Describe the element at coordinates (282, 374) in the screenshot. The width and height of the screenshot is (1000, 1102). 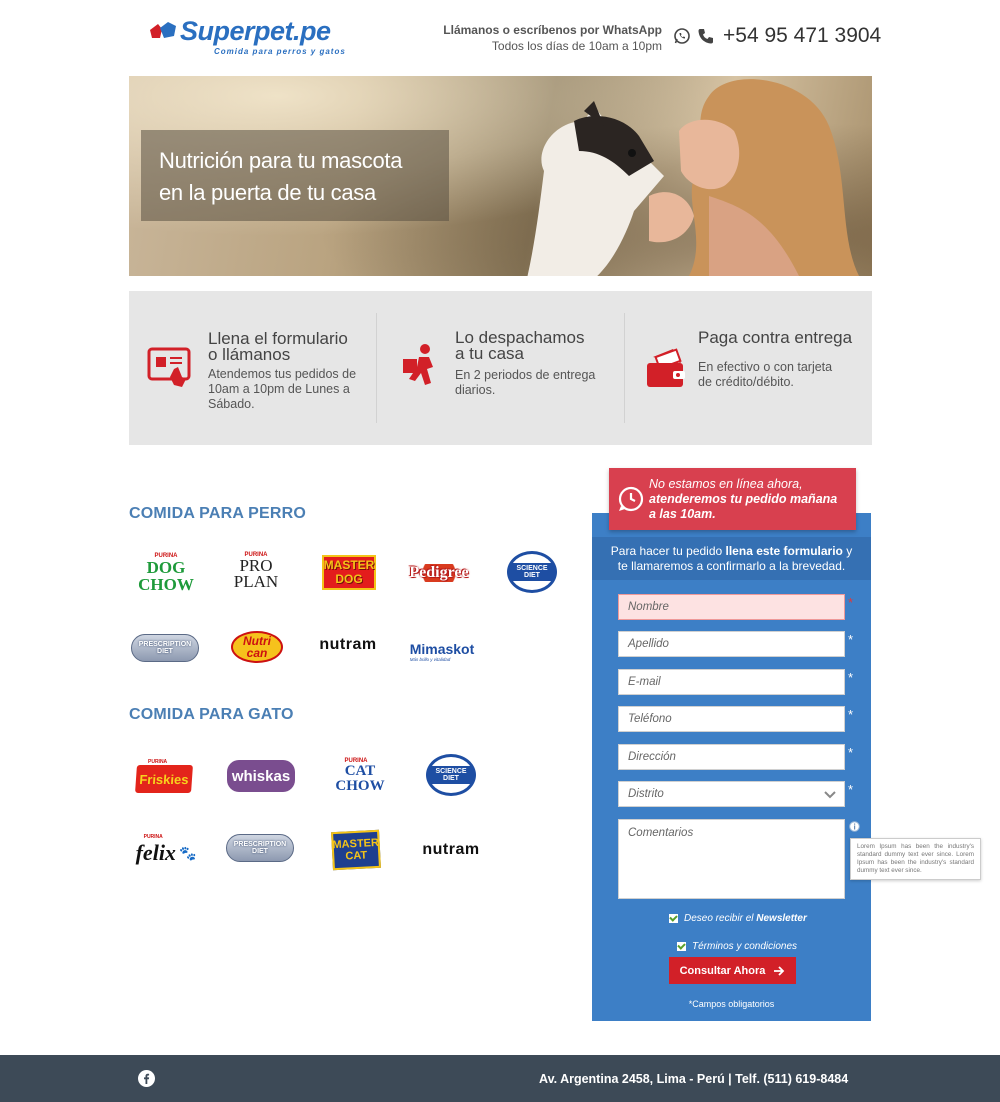
I see `step-1-desc-1: Atendemos tus pedidos de` at that location.